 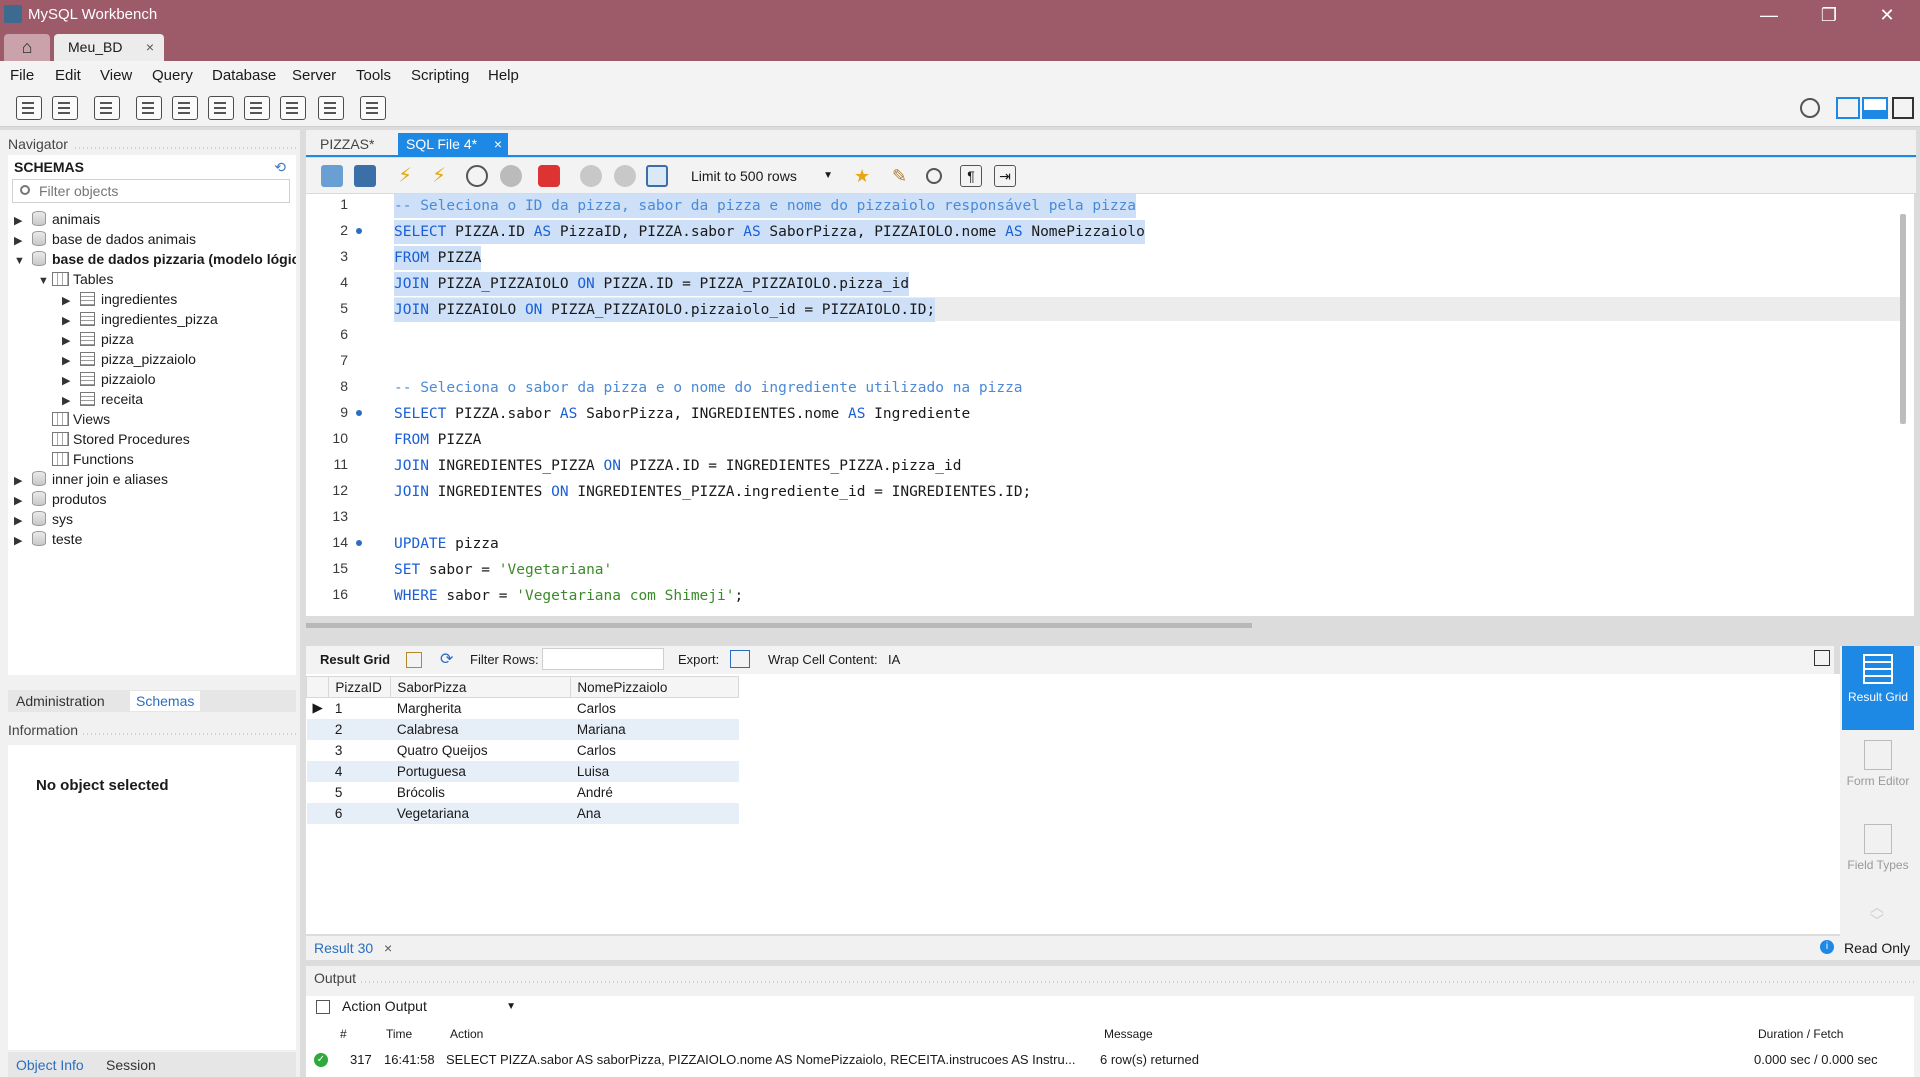 I want to click on add-snippet-icon: ★, so click(x=865, y=176).